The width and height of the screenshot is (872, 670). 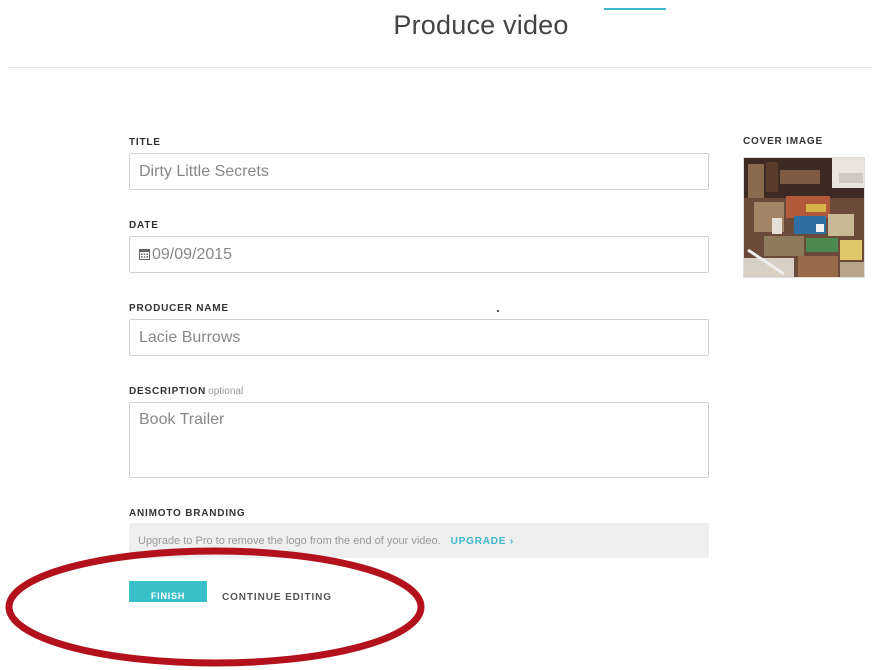 I want to click on producer-name-field: Lacie Burrows, so click(x=419, y=337).